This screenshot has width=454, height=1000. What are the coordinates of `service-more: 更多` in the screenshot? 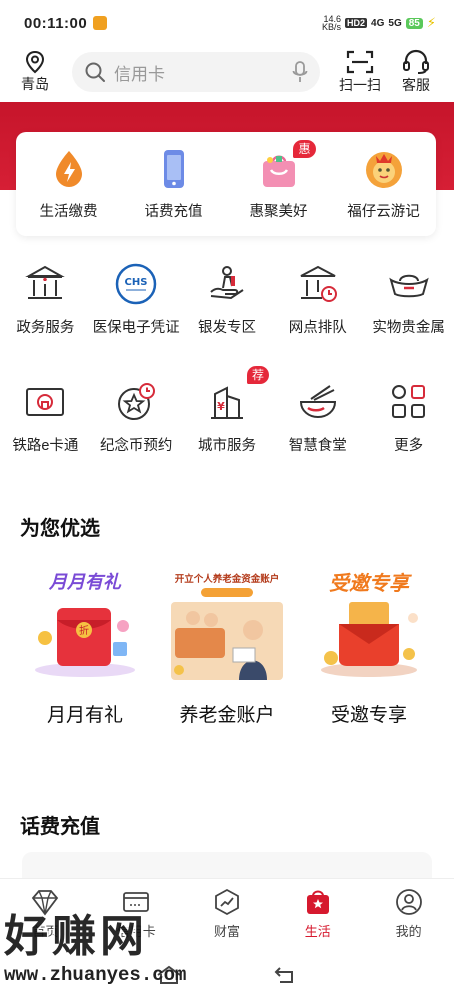 It's located at (408, 439).